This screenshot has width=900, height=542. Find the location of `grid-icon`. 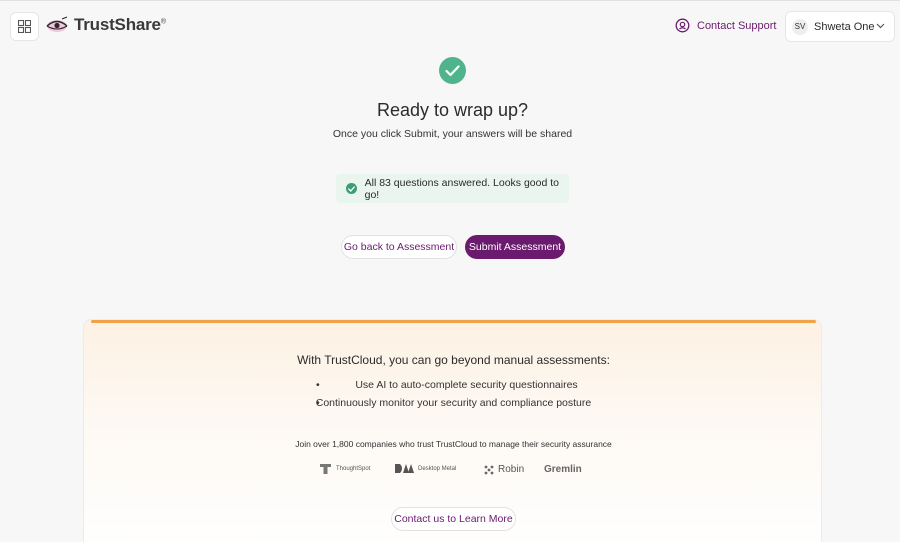

grid-icon is located at coordinates (24, 26).